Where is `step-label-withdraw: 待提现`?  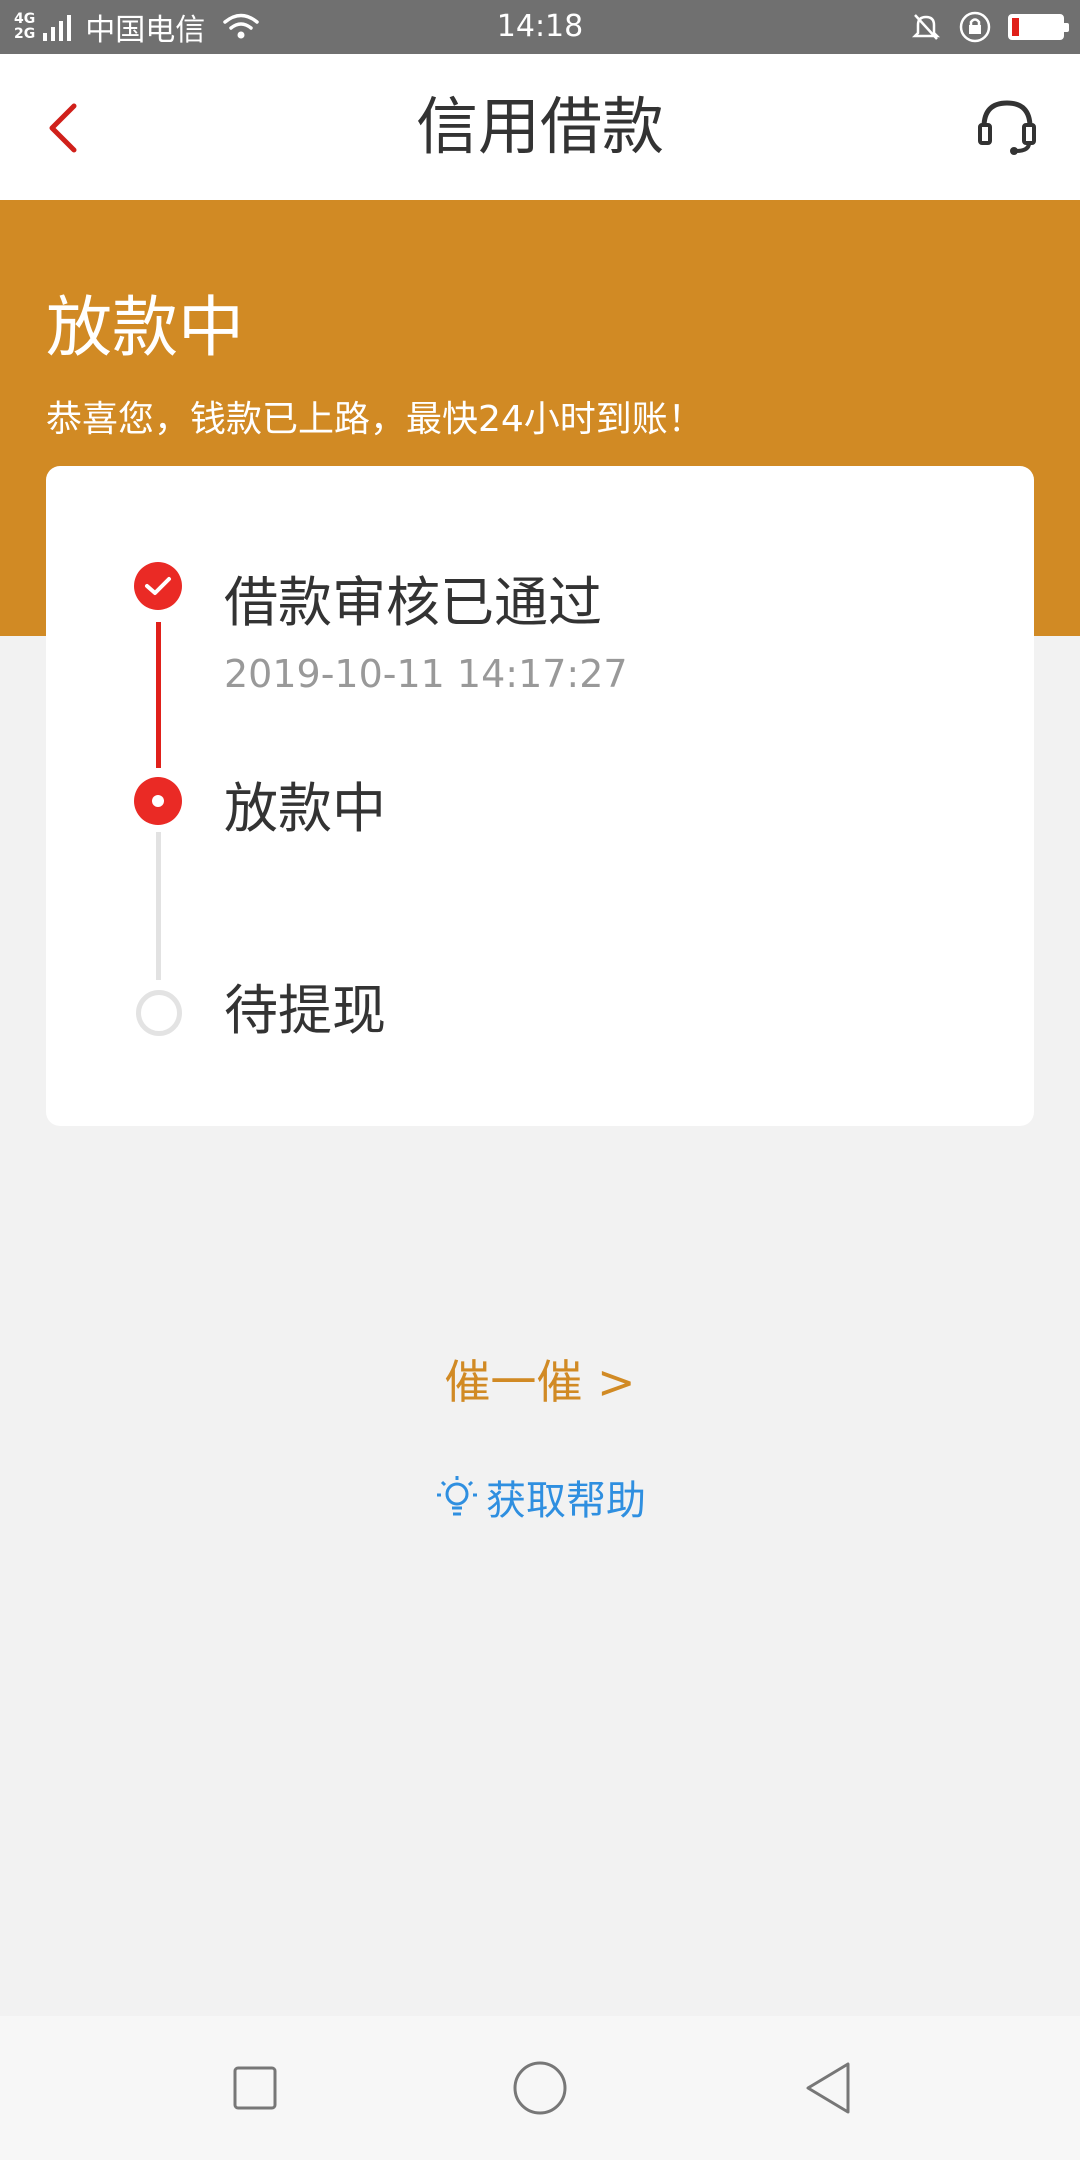 step-label-withdraw: 待提现 is located at coordinates (305, 1010).